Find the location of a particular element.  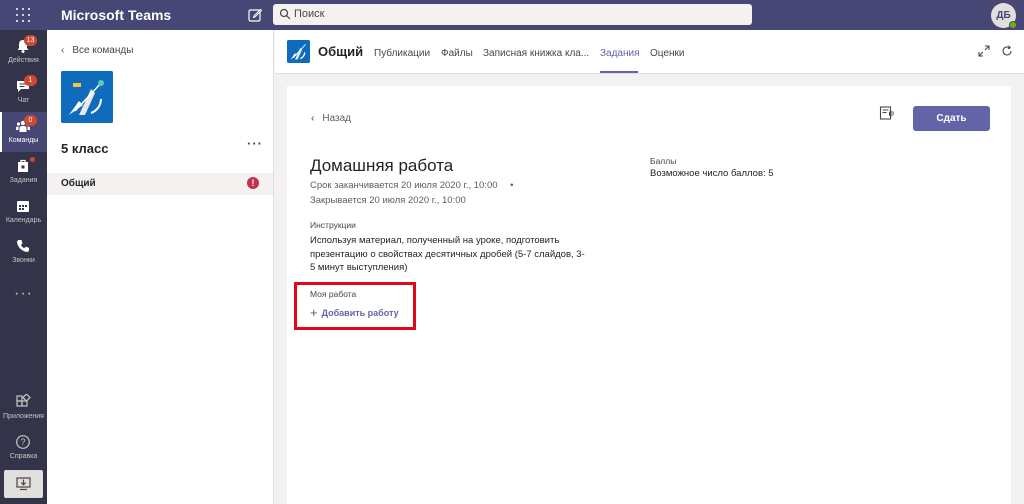

search-icon is located at coordinates (285, 14).